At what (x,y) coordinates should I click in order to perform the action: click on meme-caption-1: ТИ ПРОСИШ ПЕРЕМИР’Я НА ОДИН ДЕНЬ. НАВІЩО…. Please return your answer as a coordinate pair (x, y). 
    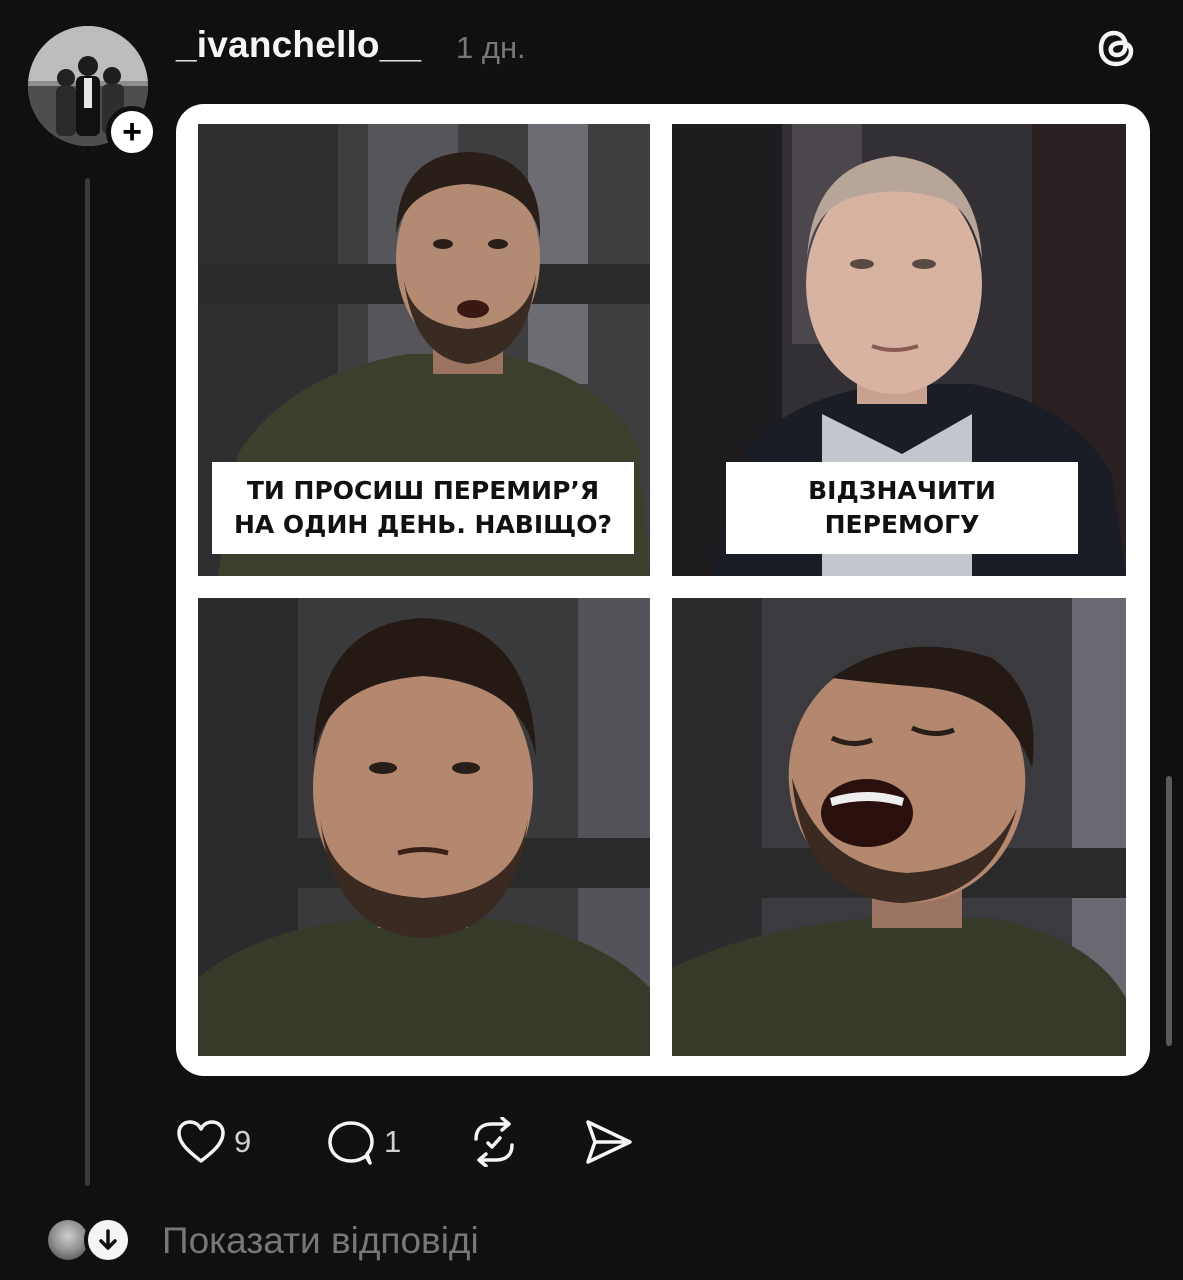
    Looking at the image, I should click on (423, 508).